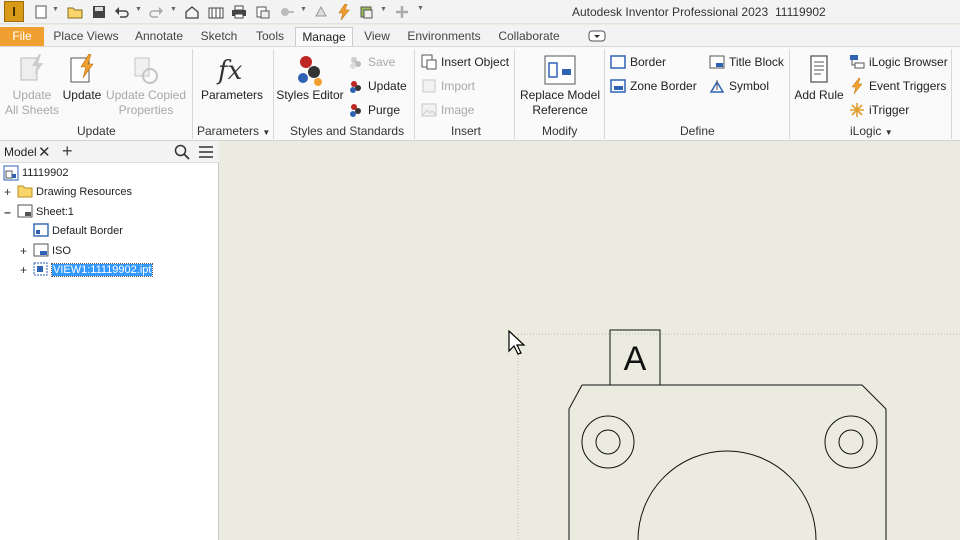 Image resolution: width=960 pixels, height=540 pixels. Describe the element at coordinates (310, 70) in the screenshot. I see `styles-editor-icon` at that location.